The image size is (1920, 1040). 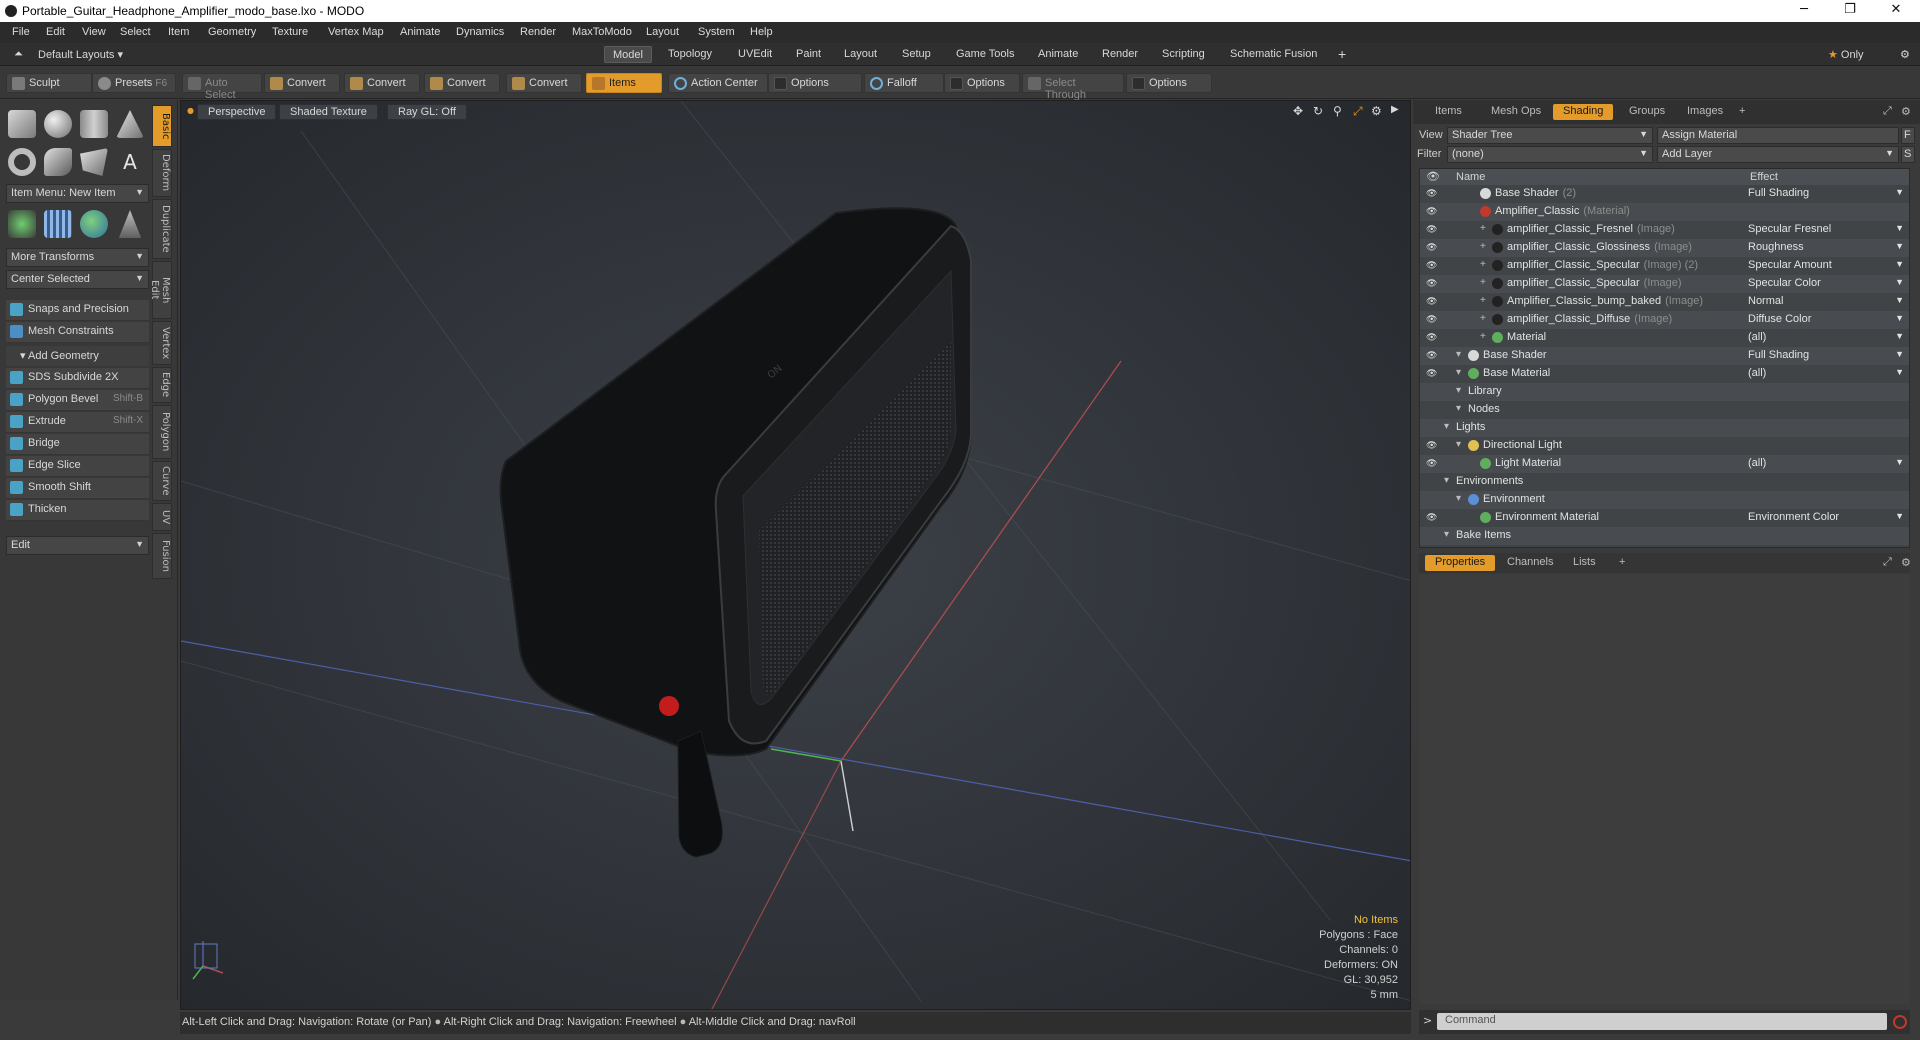 What do you see at coordinates (1764, 177) in the screenshot?
I see `effect-column-header: Effect` at bounding box center [1764, 177].